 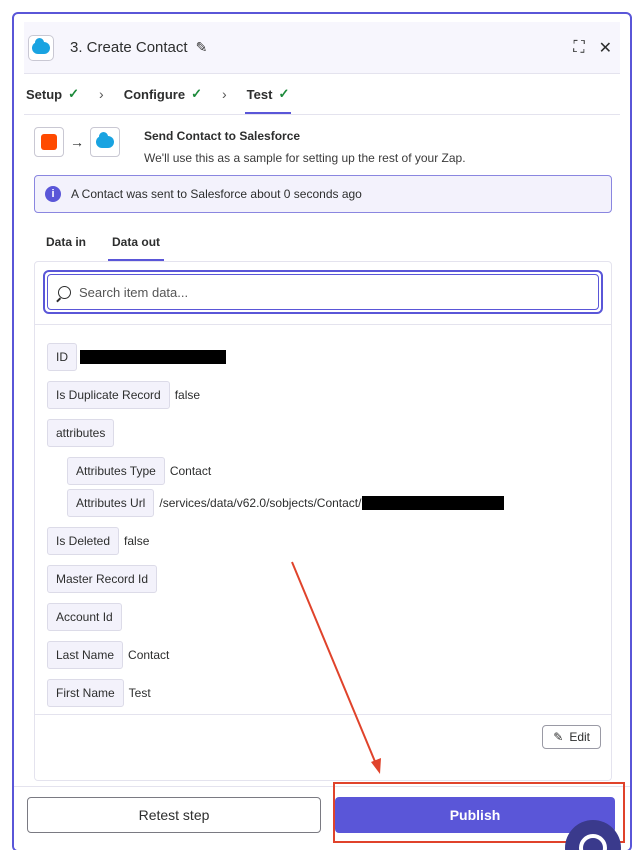 I want to click on field-key: Account Id, so click(x=84, y=617).